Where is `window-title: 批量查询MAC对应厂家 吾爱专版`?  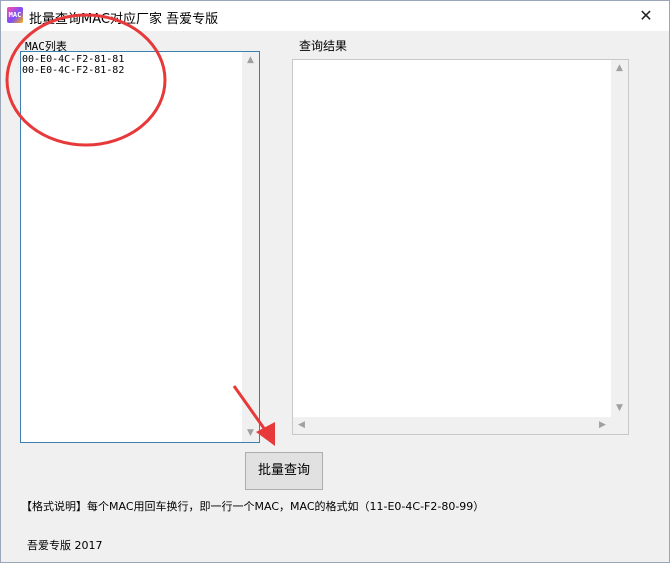 window-title: 批量查询MAC对应厂家 吾爱专版 is located at coordinates (124, 19).